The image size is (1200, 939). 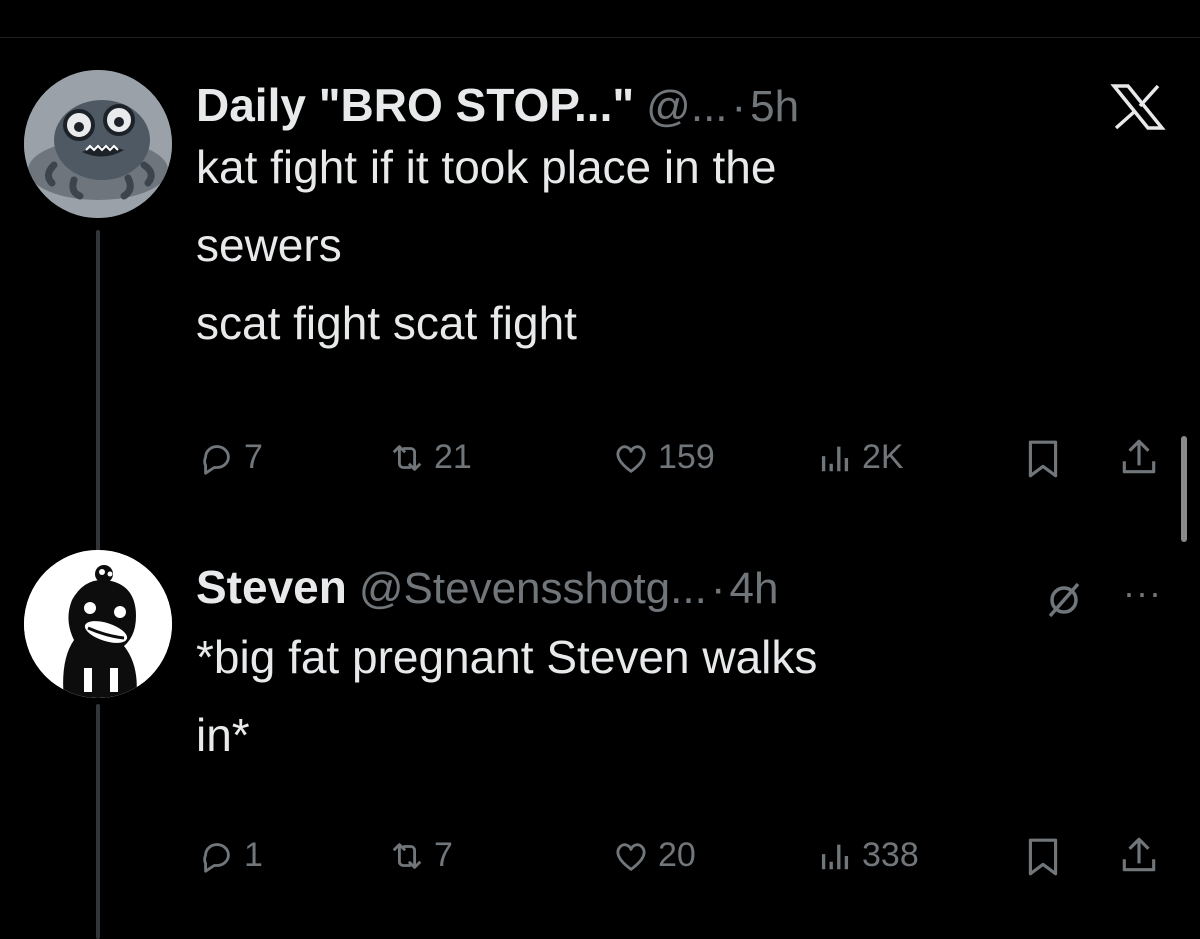 I want to click on views-button: 2K, so click(x=860, y=457).